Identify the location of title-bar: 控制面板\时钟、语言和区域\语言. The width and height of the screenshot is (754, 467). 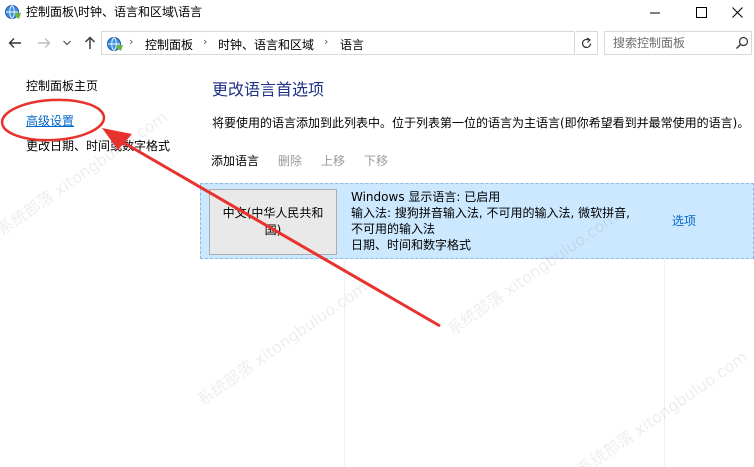
(377, 12).